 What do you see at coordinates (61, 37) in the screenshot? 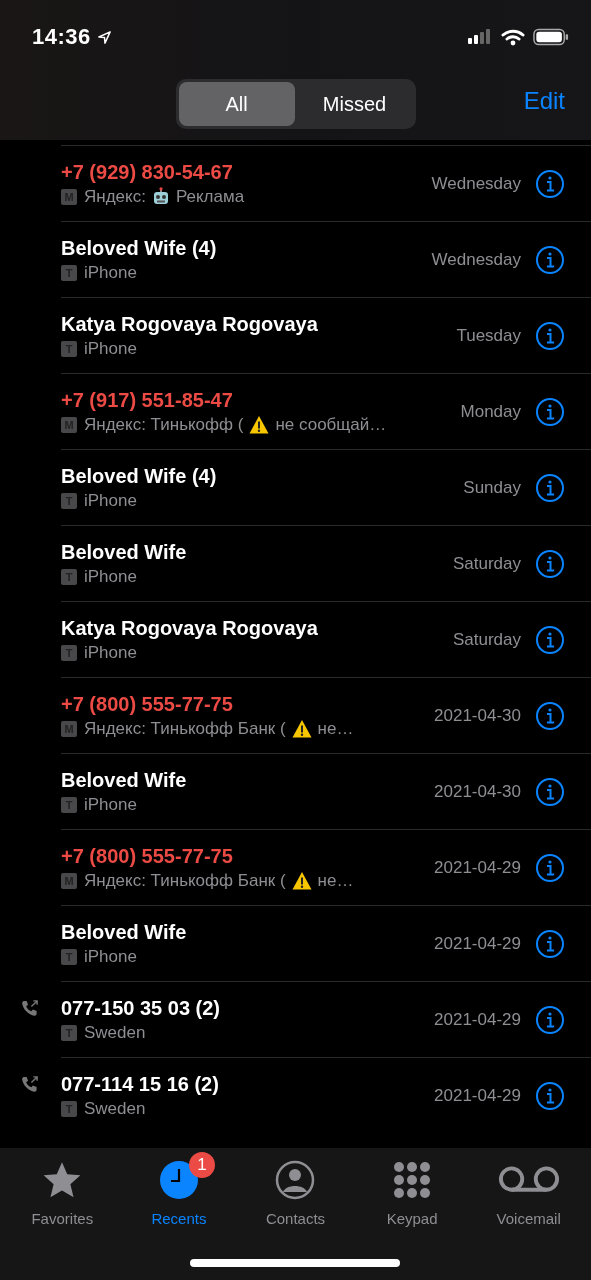
I see `status-time: 14:36` at bounding box center [61, 37].